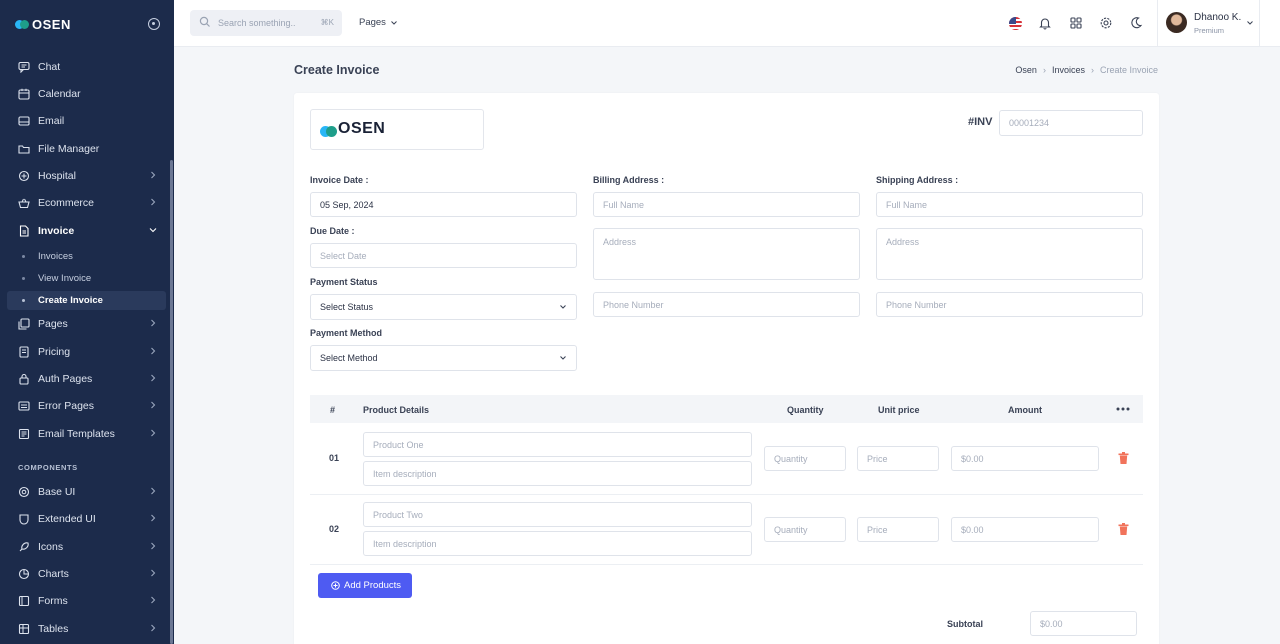 This screenshot has width=1280, height=644. I want to click on invoice-date-input: 05 Sep, 2024, so click(443, 204).